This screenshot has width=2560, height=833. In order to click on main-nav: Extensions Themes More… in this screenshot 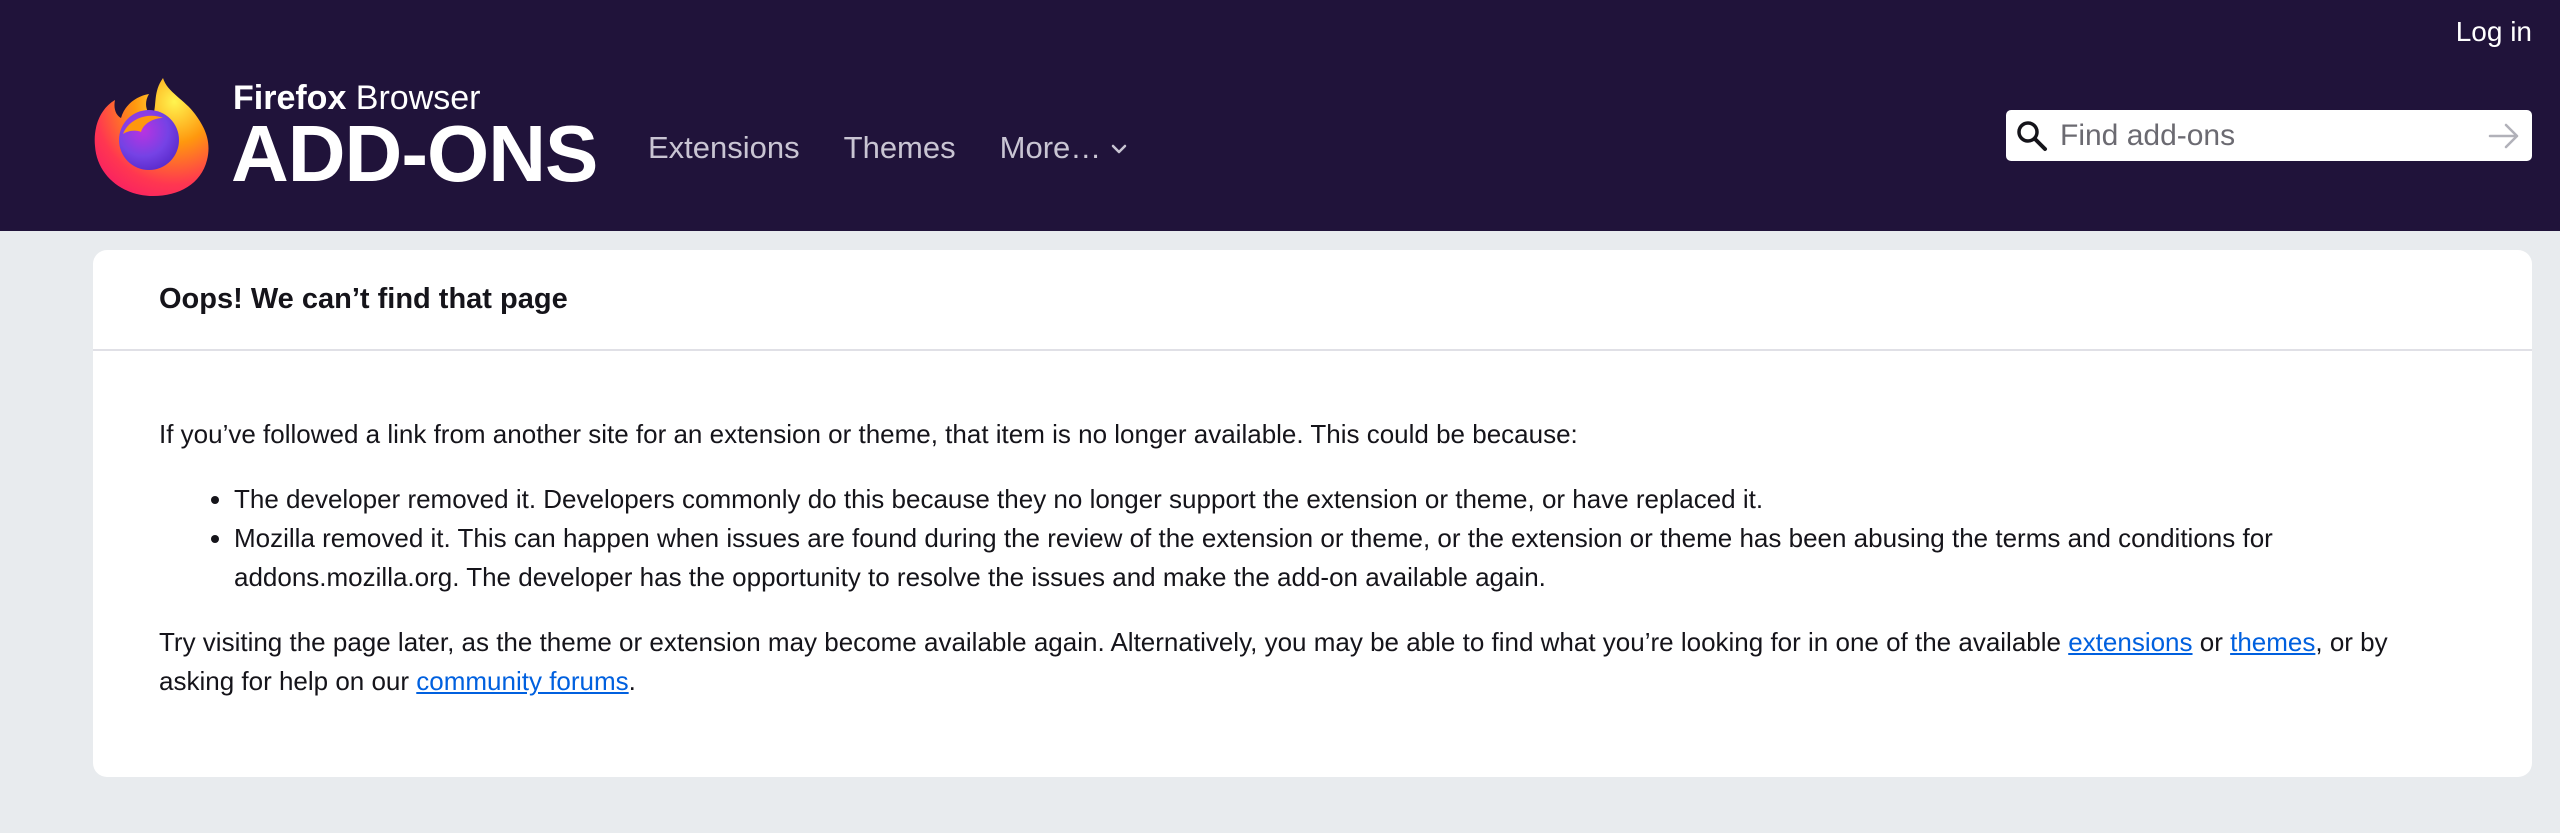, I will do `click(909, 148)`.